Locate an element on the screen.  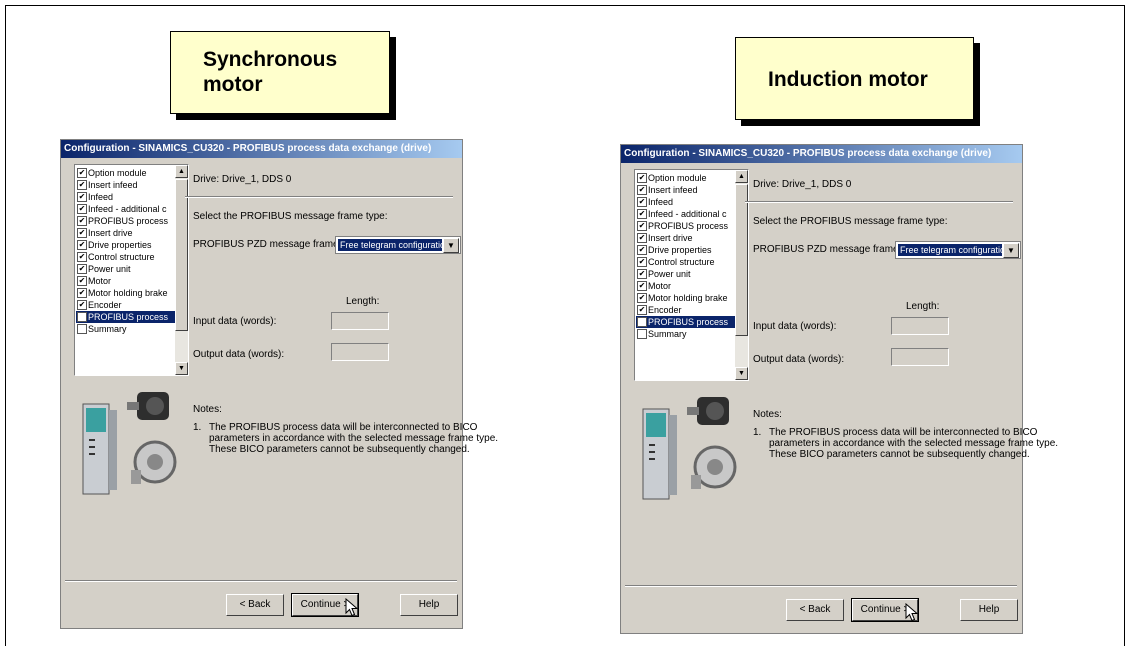
pzd-frame-value: Free telegram configuration with BICO is located at coordinates (950, 250).